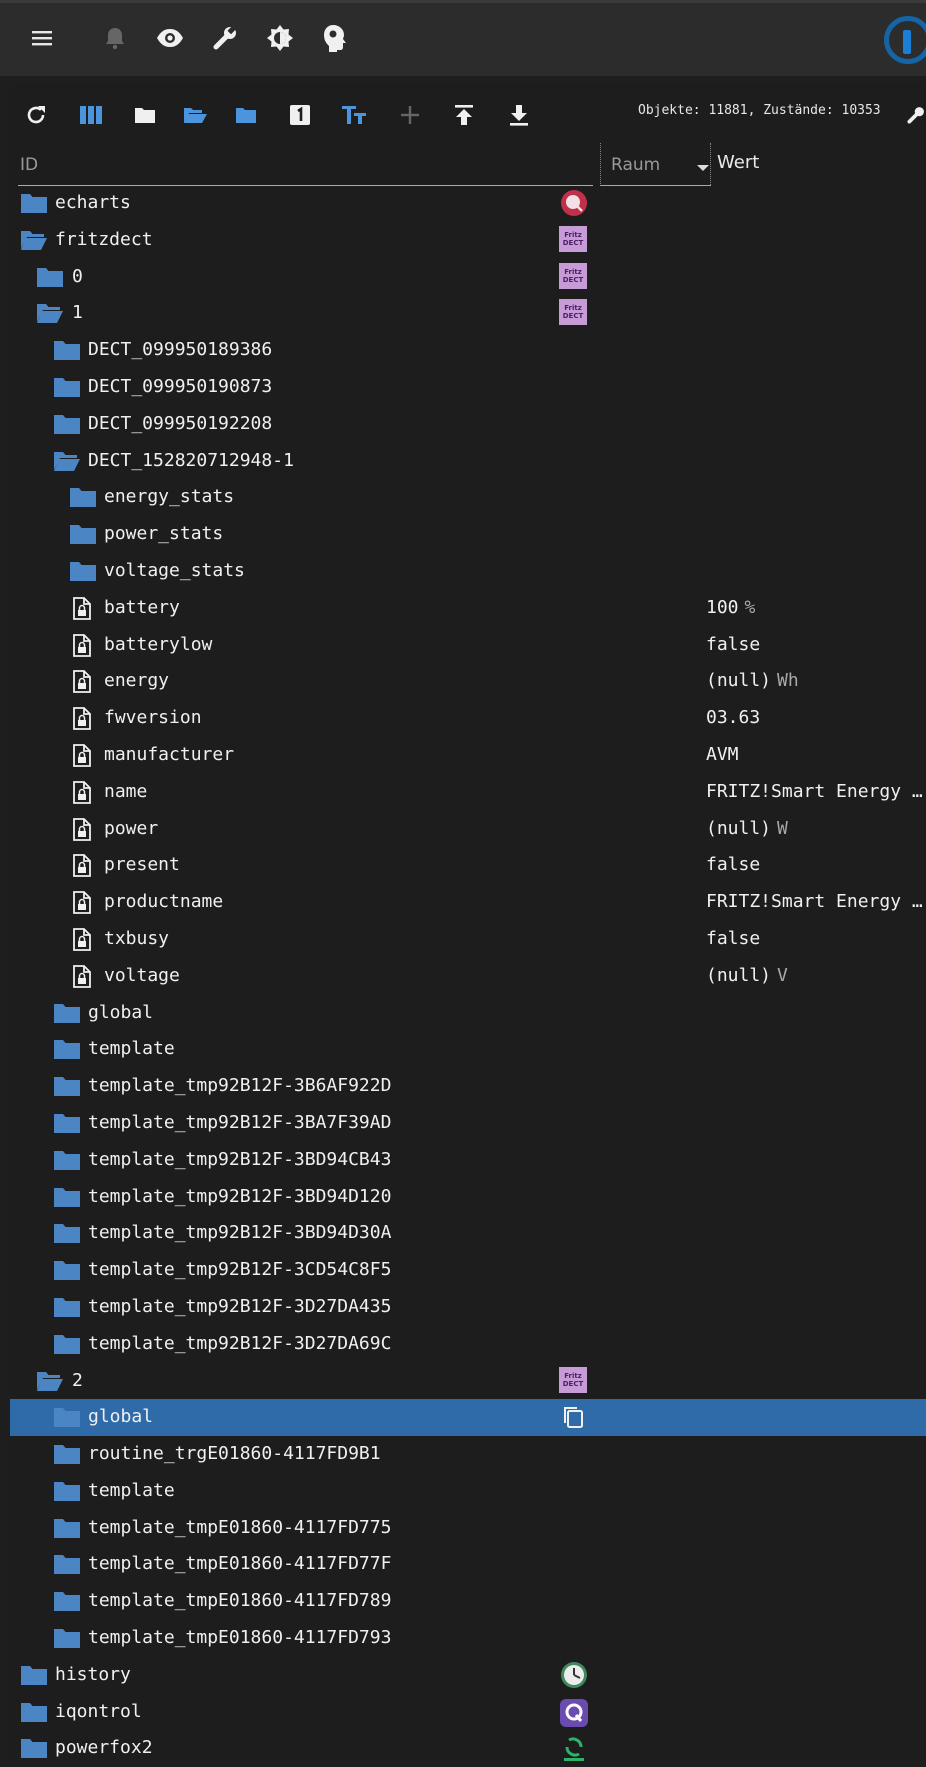  Describe the element at coordinates (115, 38) in the screenshot. I see `bell-icon` at that location.